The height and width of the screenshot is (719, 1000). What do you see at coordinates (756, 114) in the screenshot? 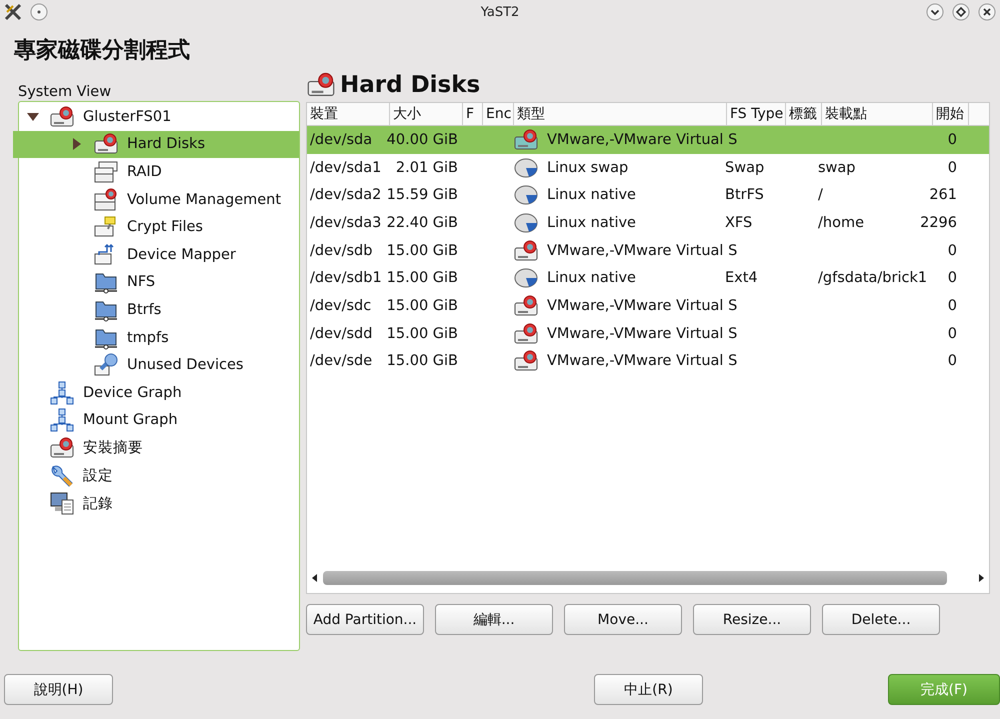
I see `column-header: FS Type` at bounding box center [756, 114].